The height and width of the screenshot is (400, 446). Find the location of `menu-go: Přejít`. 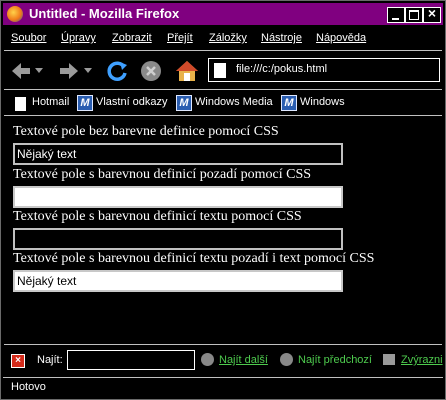

menu-go: Přejít is located at coordinates (180, 38).